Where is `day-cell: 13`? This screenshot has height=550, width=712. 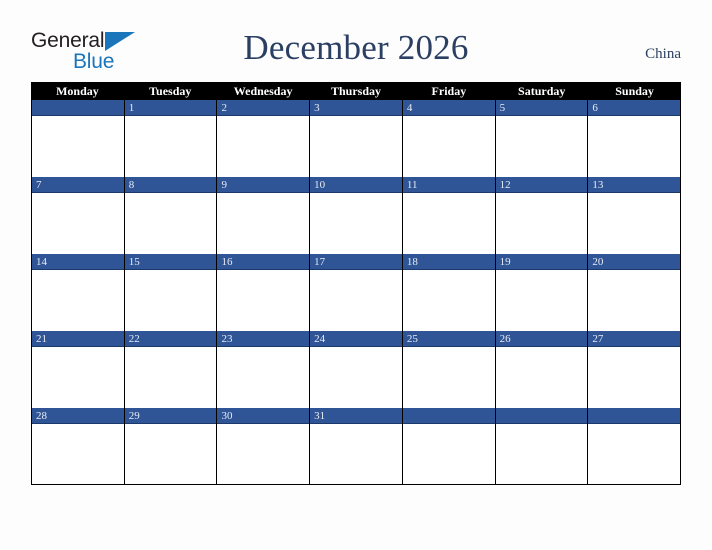
day-cell: 13 is located at coordinates (634, 215).